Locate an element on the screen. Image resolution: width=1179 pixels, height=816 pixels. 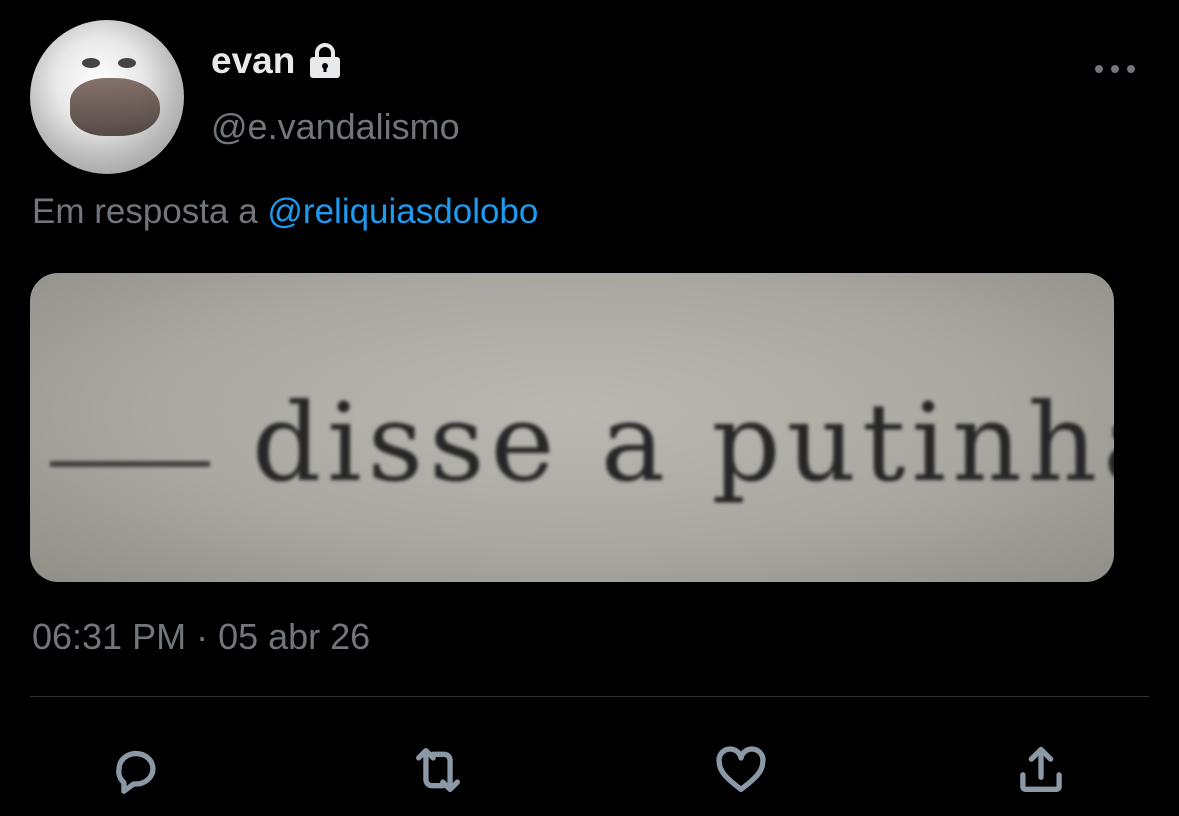
retweet-icon is located at coordinates (438, 770).